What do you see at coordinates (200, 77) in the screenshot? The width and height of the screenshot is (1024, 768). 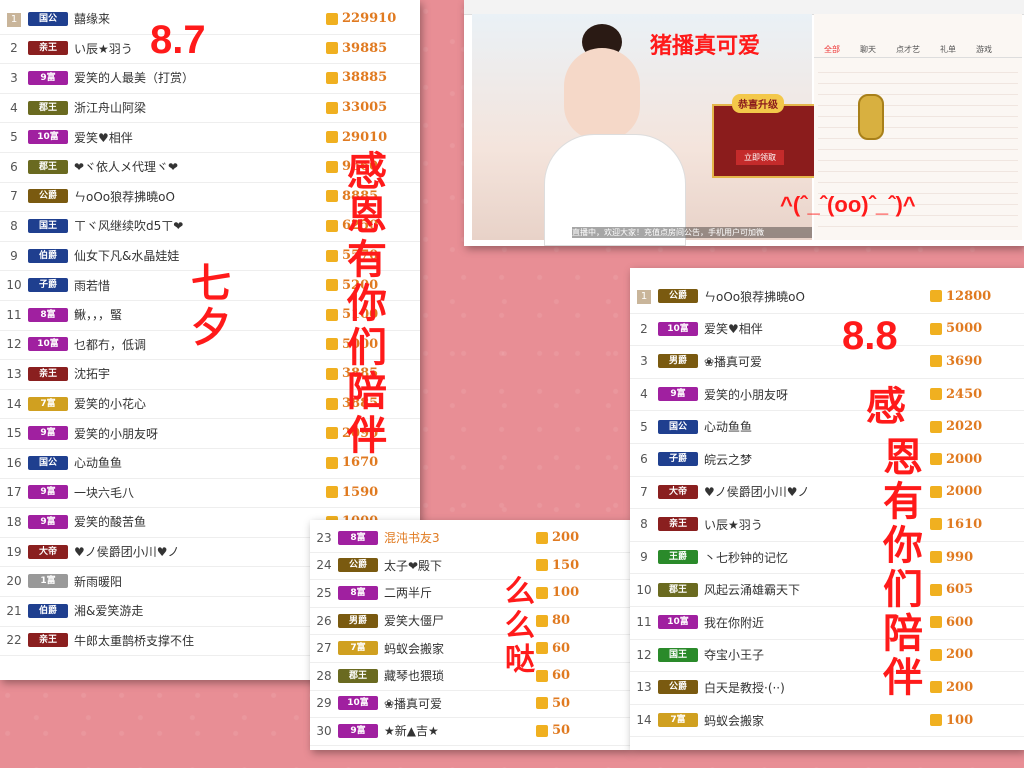 I see `user-name: 爱笑的人最美（打赏）` at bounding box center [200, 77].